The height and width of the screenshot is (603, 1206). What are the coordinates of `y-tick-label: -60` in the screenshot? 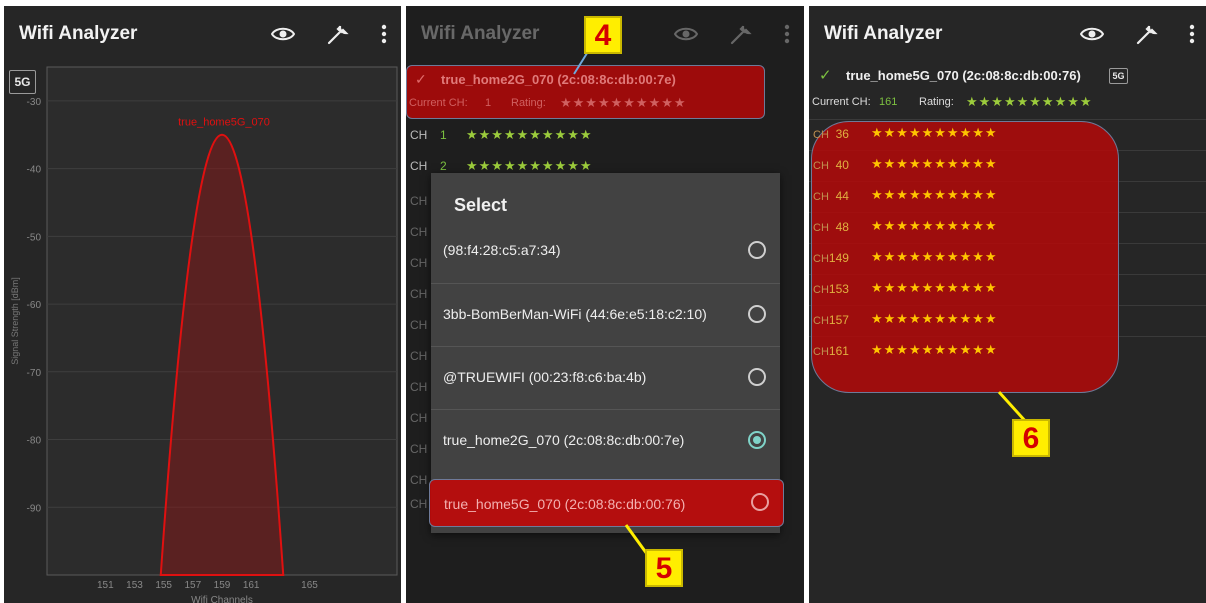 It's located at (34, 305).